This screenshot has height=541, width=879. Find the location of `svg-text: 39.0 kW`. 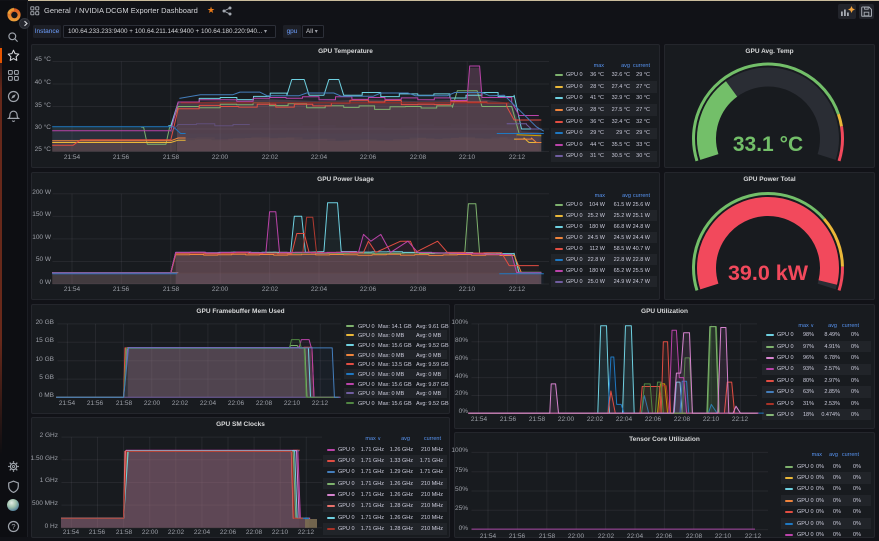

svg-text: 39.0 kW is located at coordinates (768, 273).